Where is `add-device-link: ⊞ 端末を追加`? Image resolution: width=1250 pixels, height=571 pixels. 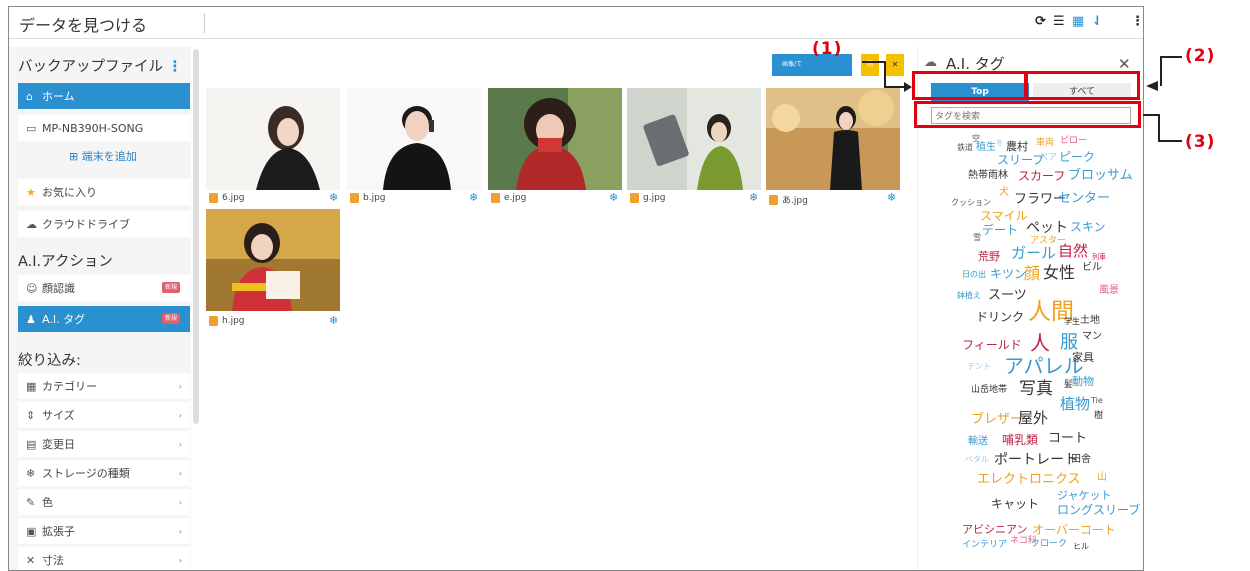 add-device-link: ⊞ 端末を追加 is located at coordinates (103, 156).